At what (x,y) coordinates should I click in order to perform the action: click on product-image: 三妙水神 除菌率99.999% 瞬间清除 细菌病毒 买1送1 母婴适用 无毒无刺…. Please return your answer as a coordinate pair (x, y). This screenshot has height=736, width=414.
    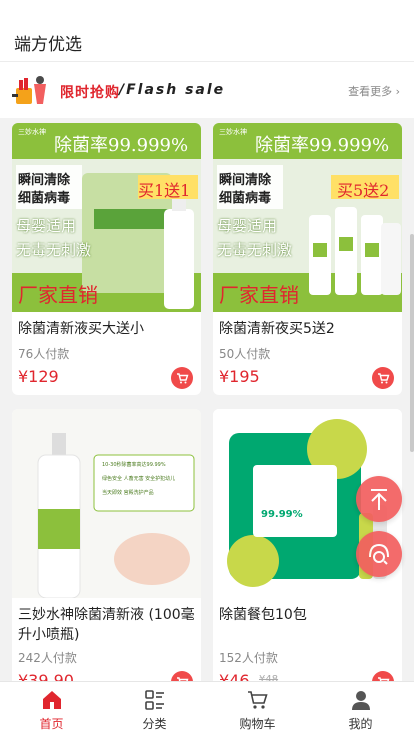
    Looking at the image, I should click on (106, 217).